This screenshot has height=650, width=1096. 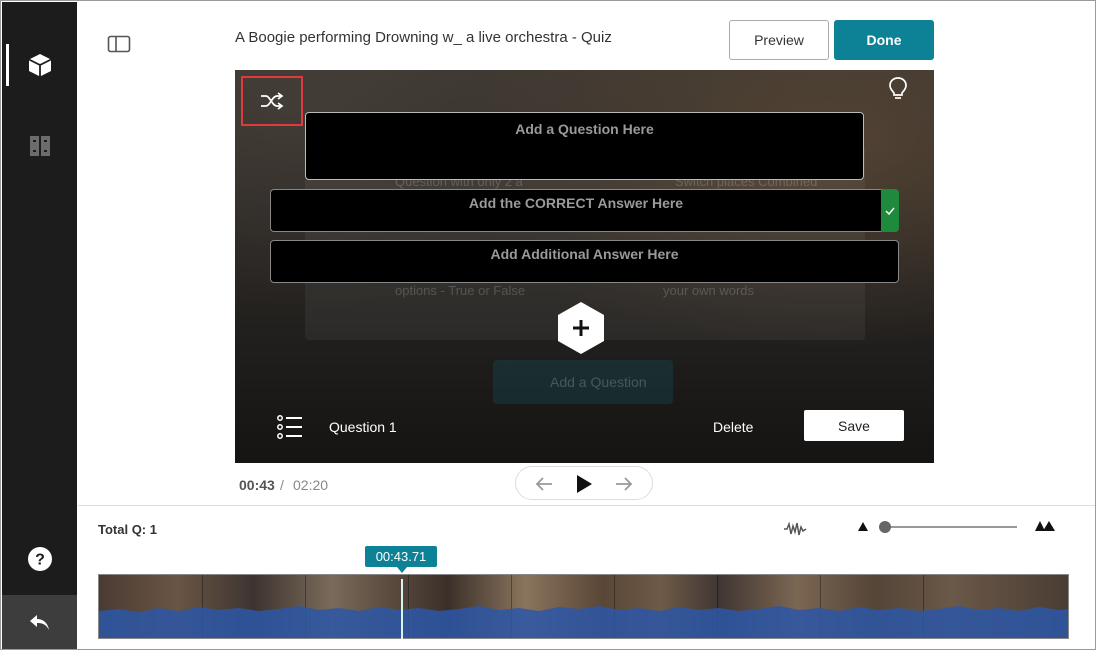 I want to click on book-icon, so click(x=39, y=146).